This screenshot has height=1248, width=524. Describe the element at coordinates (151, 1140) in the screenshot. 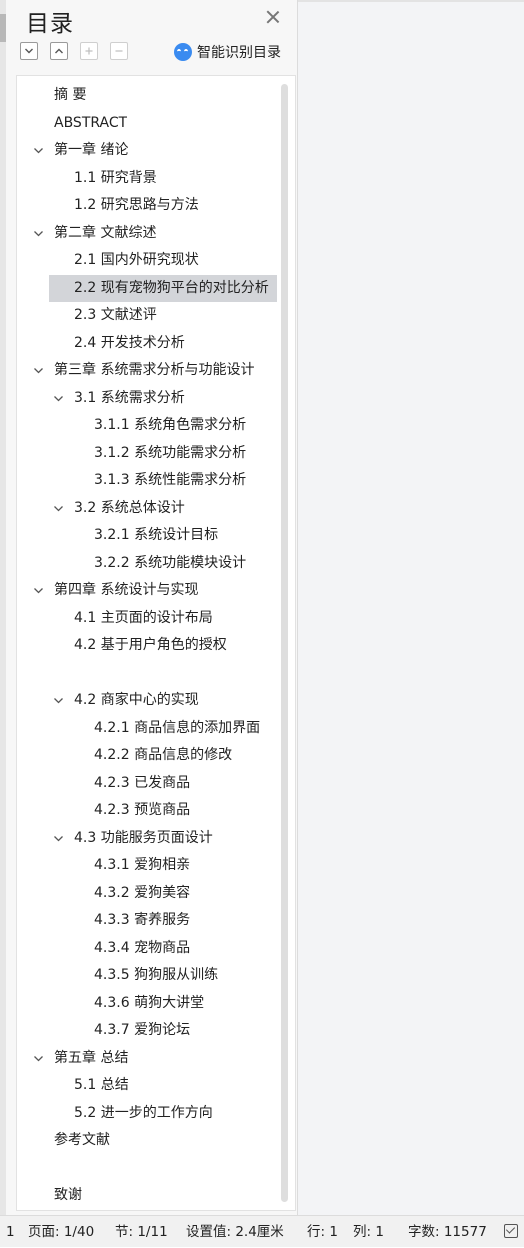

I see `toc-item: 参考文献` at that location.